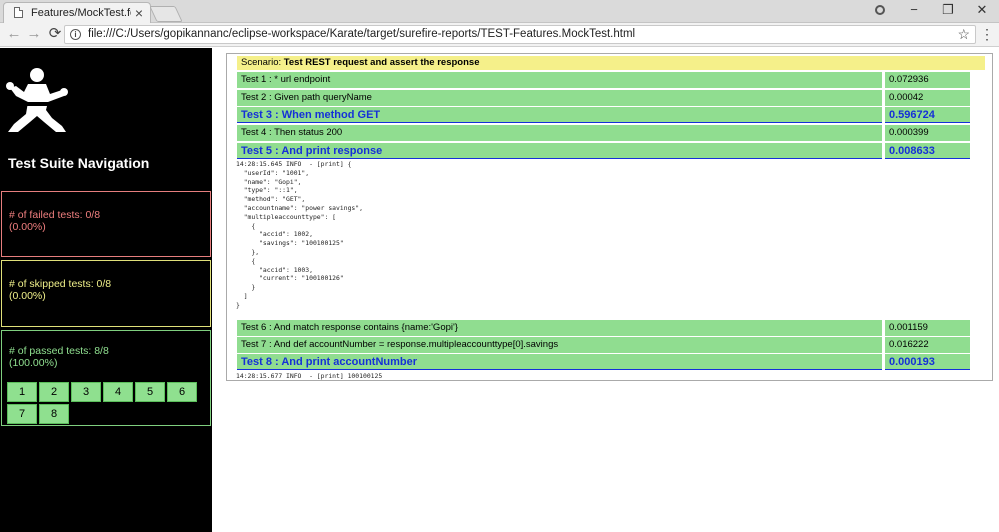  I want to click on test-link-2: 2, so click(54, 392).